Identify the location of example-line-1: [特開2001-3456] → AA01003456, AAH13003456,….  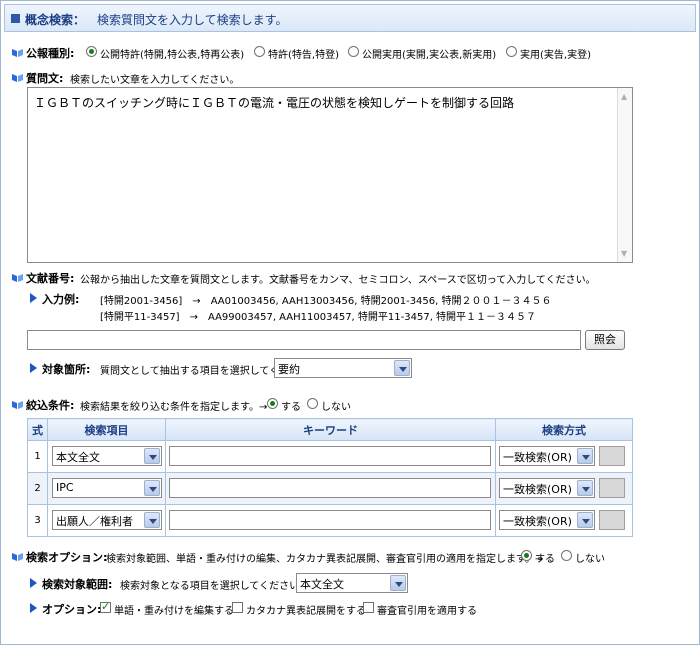
(326, 301).